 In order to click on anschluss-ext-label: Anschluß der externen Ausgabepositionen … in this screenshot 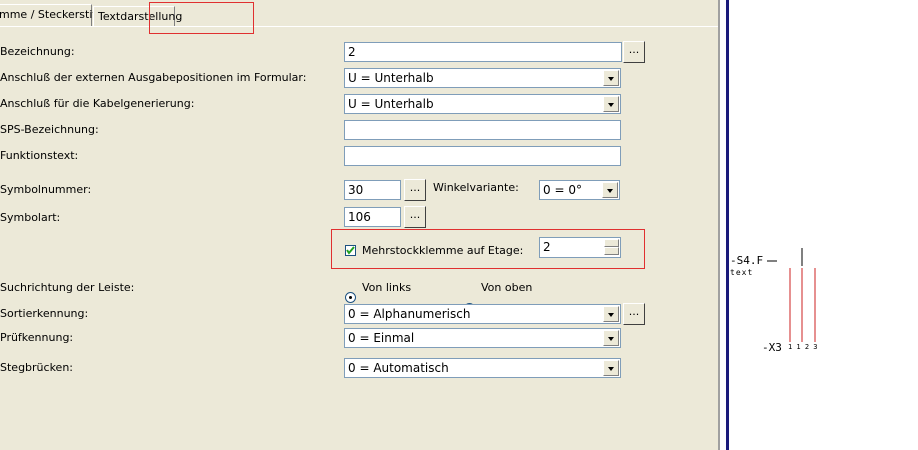, I will do `click(153, 77)`.